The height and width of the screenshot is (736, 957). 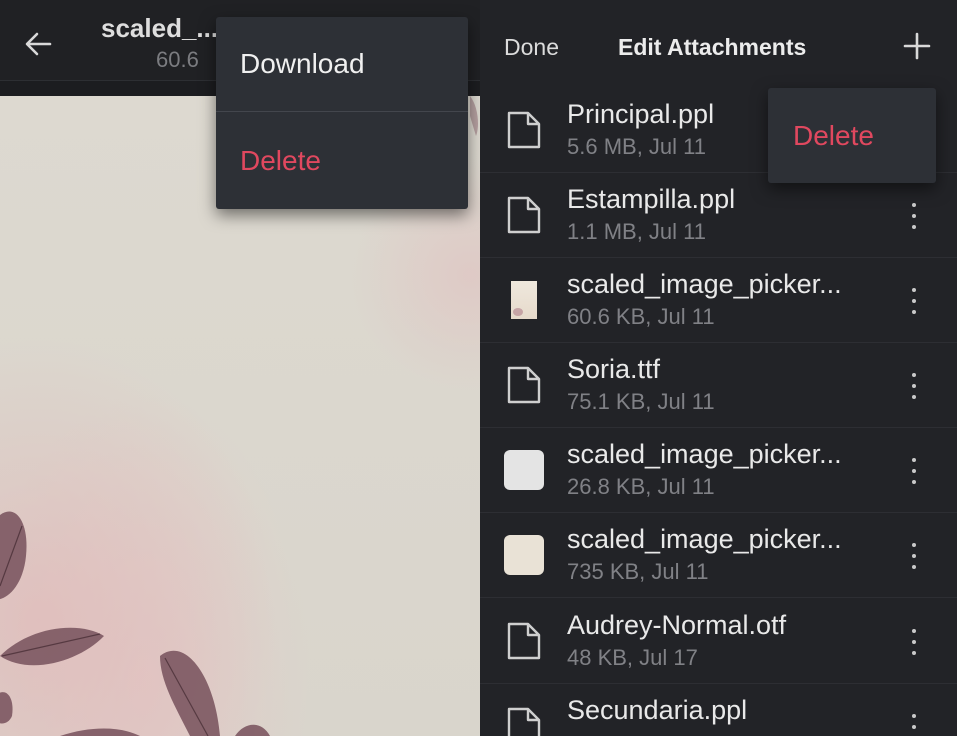 I want to click on attachment-name: Principal.ppl, so click(x=641, y=114).